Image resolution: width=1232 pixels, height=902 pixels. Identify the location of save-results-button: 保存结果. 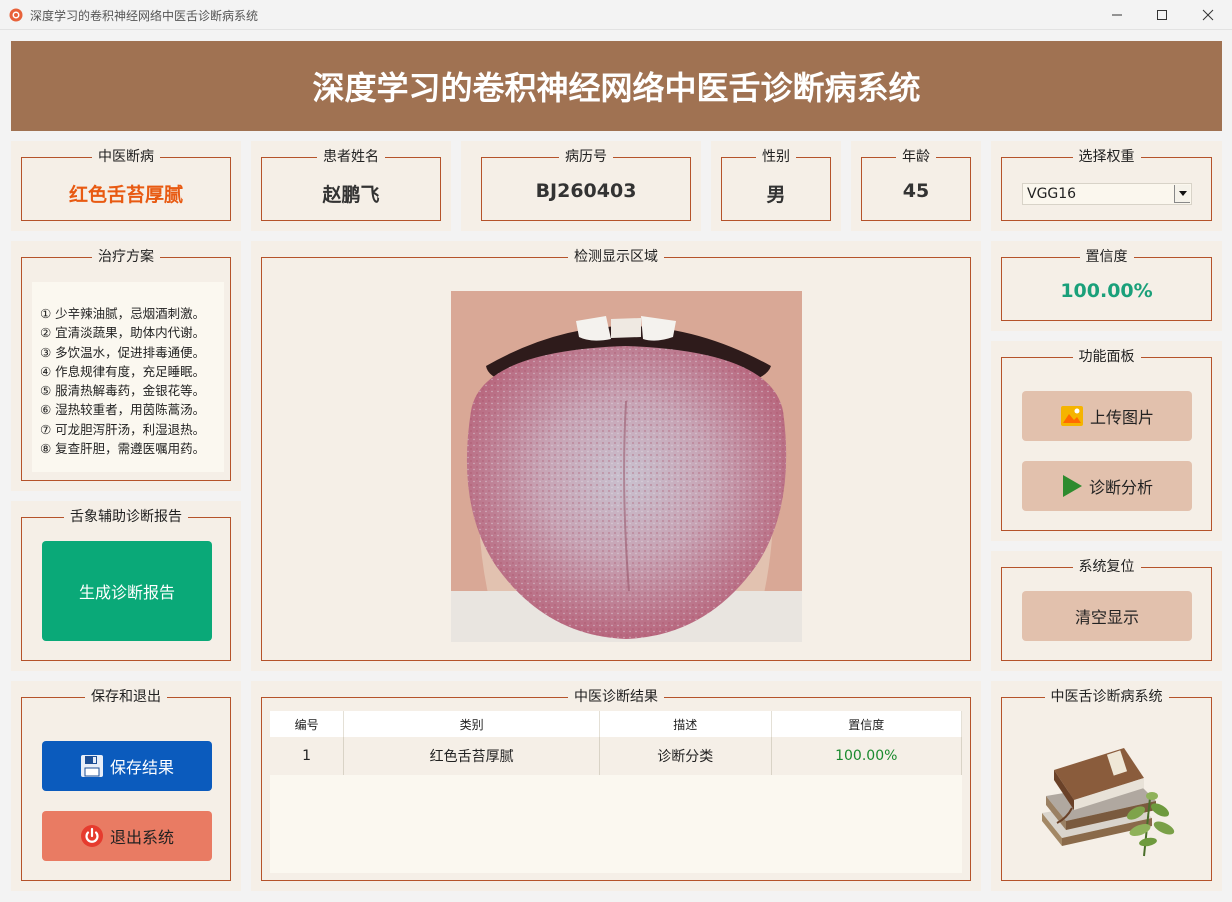
(127, 766).